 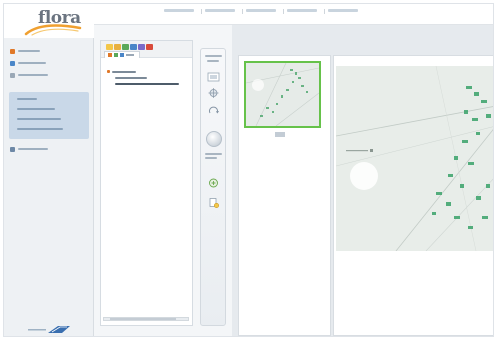 I want to click on zoom-knob, so click(x=214, y=139).